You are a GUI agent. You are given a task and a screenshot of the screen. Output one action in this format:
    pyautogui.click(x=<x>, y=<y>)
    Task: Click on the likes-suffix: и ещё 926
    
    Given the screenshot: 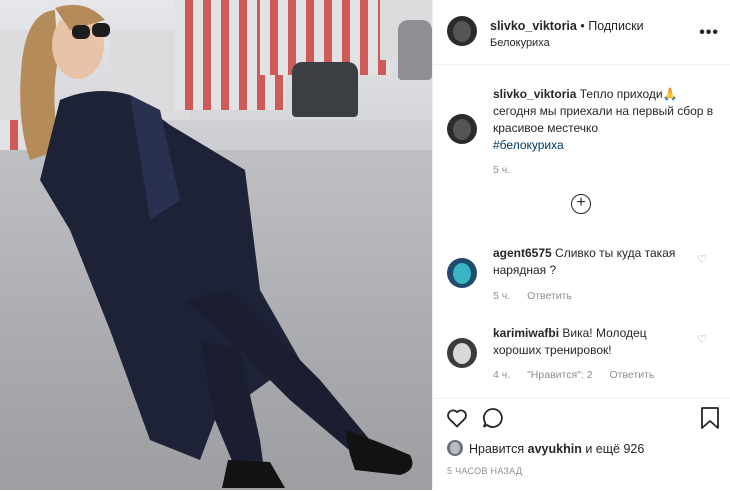 What is the action you would take?
    pyautogui.click(x=614, y=449)
    